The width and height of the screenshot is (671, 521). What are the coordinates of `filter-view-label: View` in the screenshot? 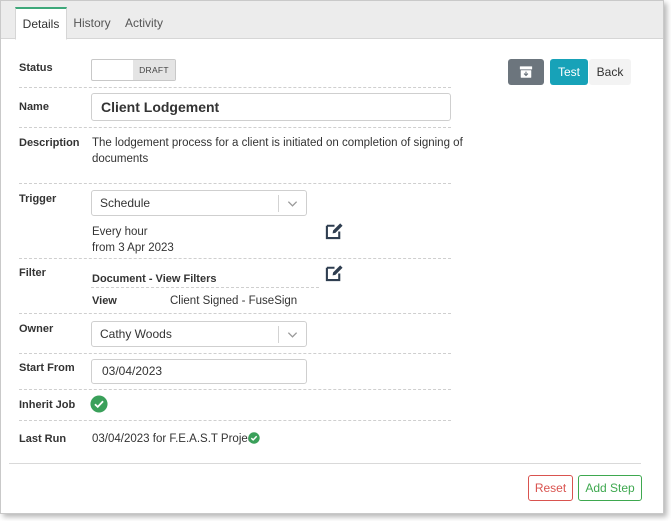 It's located at (104, 301).